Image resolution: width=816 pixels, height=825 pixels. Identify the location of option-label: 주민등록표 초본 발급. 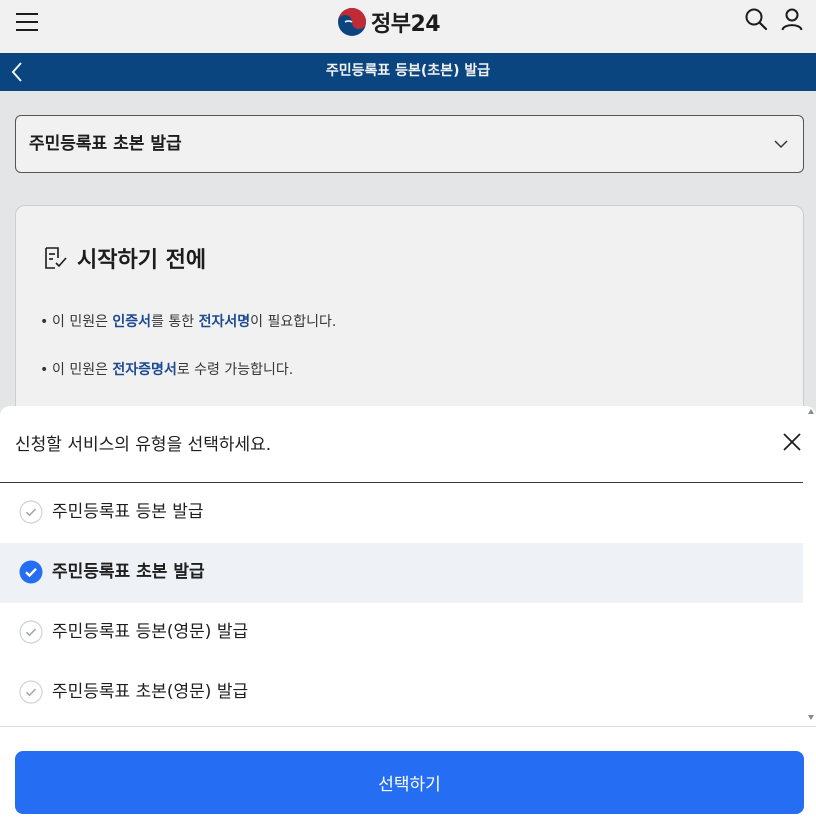
(128, 572).